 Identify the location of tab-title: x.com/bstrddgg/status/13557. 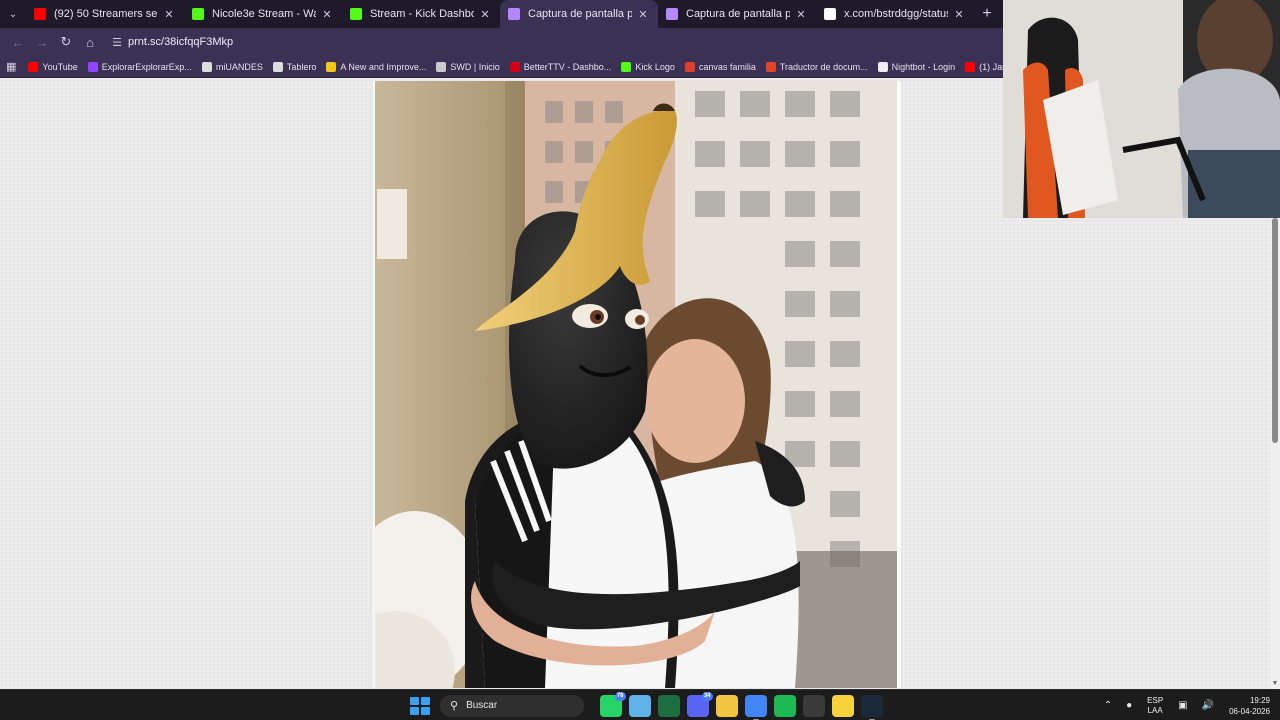
(896, 14).